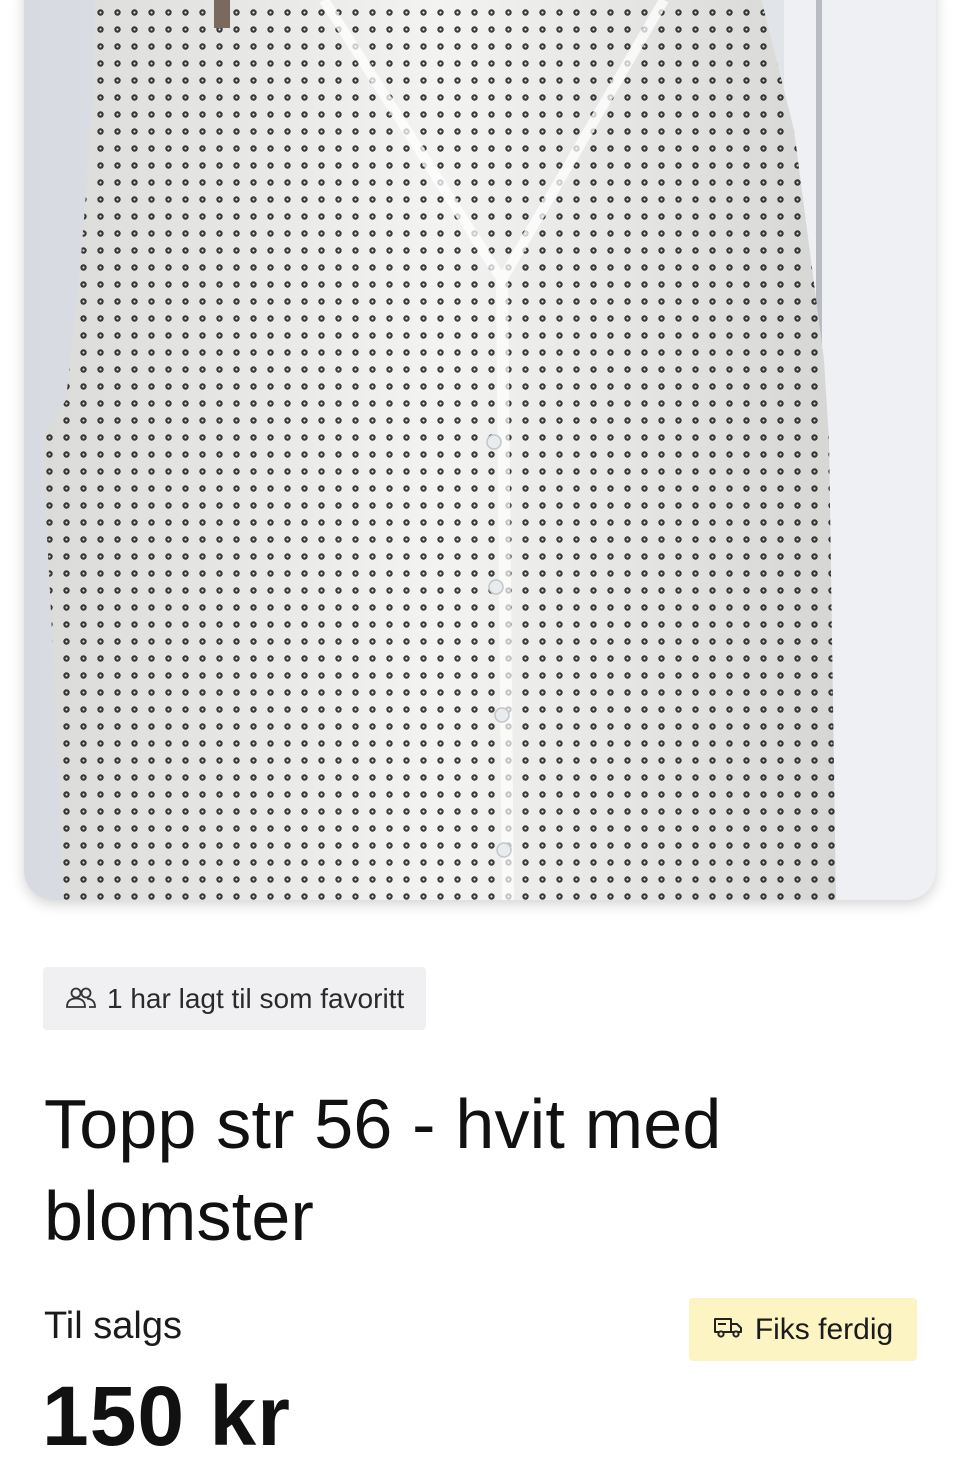 This screenshot has height=1478, width=960. What do you see at coordinates (824, 1329) in the screenshot?
I see `fiks-ferdig-label: Fiks ferdig` at bounding box center [824, 1329].